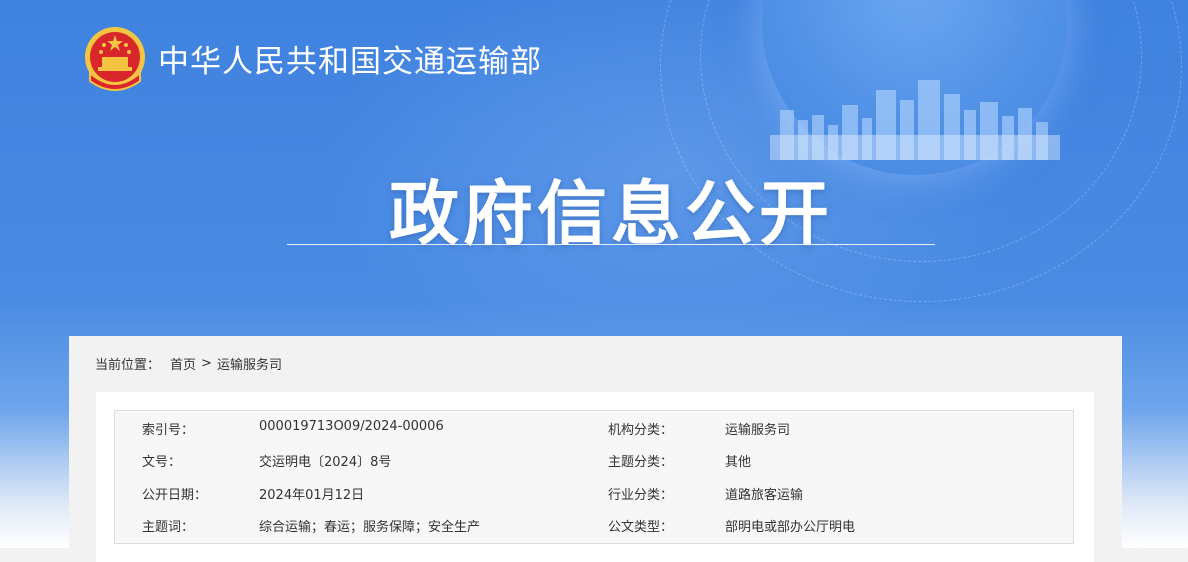  I want to click on site-title: 中华人民共和国交通运输部, so click(350, 58).